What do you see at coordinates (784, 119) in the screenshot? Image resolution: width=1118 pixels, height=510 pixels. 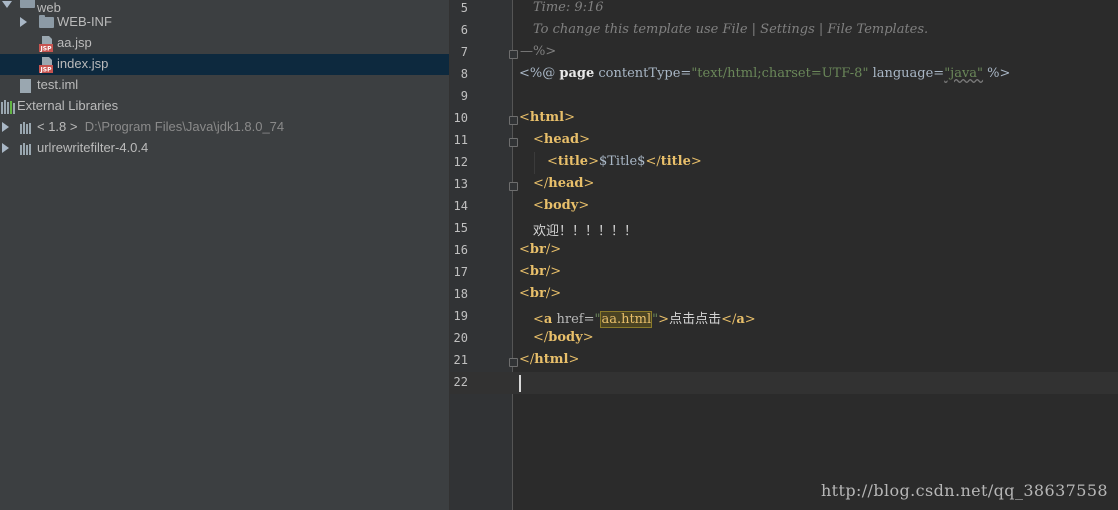 I see `code-line-10: 10 <html>` at bounding box center [784, 119].